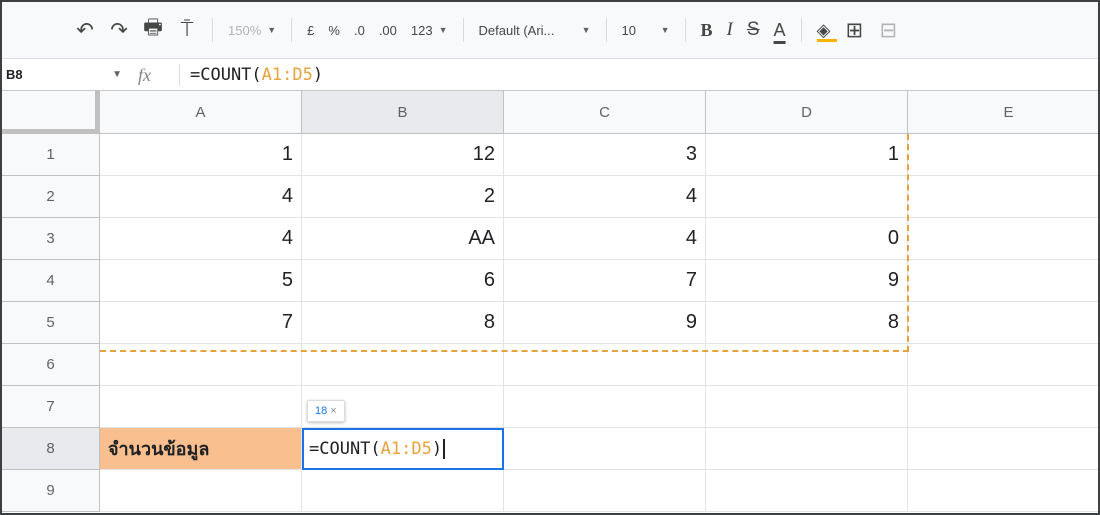 This screenshot has width=1100, height=515. Describe the element at coordinates (403, 239) in the screenshot. I see `cell-b3: AA` at that location.